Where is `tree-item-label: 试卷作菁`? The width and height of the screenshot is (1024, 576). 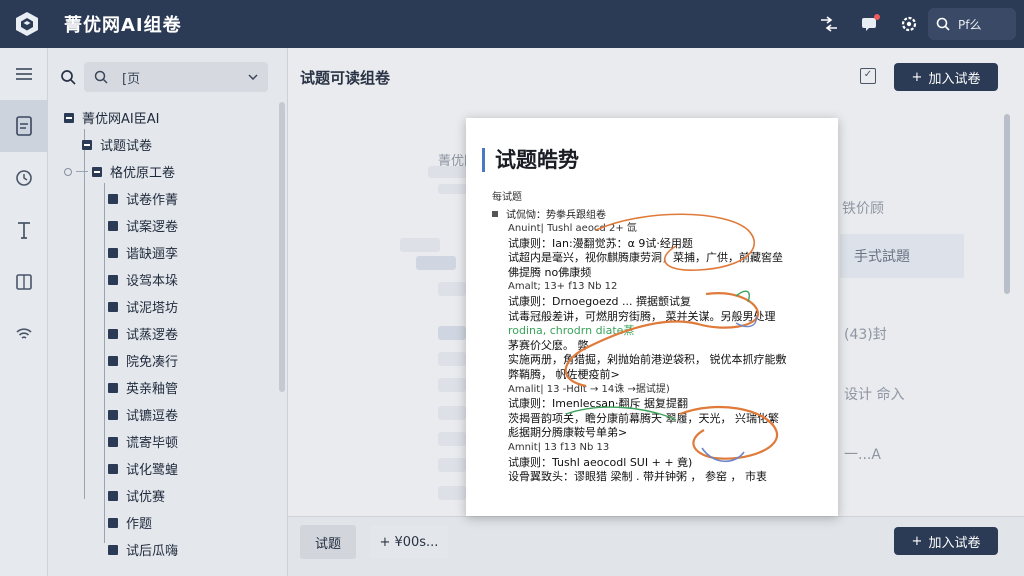 tree-item-label: 试卷作菁 is located at coordinates (152, 200).